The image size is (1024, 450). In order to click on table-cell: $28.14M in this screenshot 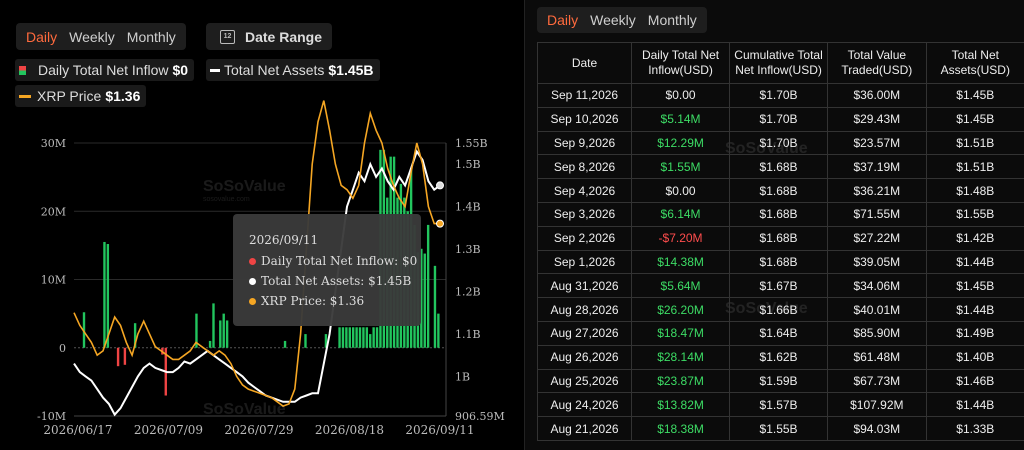, I will do `click(681, 357)`.